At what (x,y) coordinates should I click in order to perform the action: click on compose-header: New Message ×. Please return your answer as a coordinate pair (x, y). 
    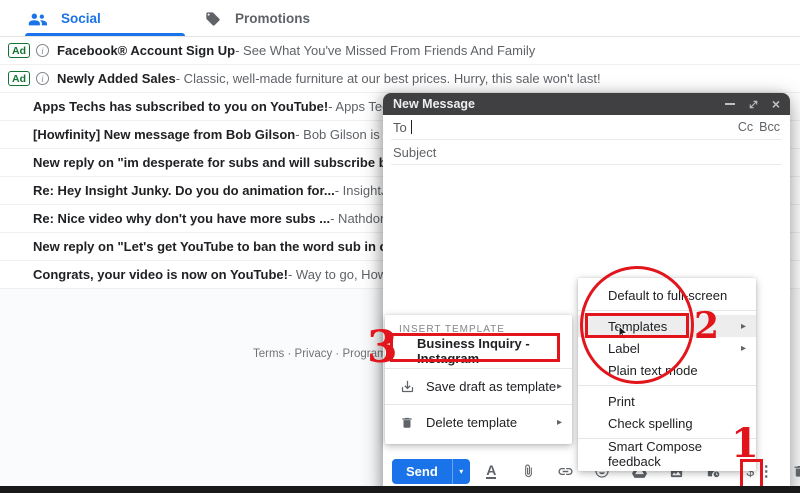
    Looking at the image, I should click on (586, 104).